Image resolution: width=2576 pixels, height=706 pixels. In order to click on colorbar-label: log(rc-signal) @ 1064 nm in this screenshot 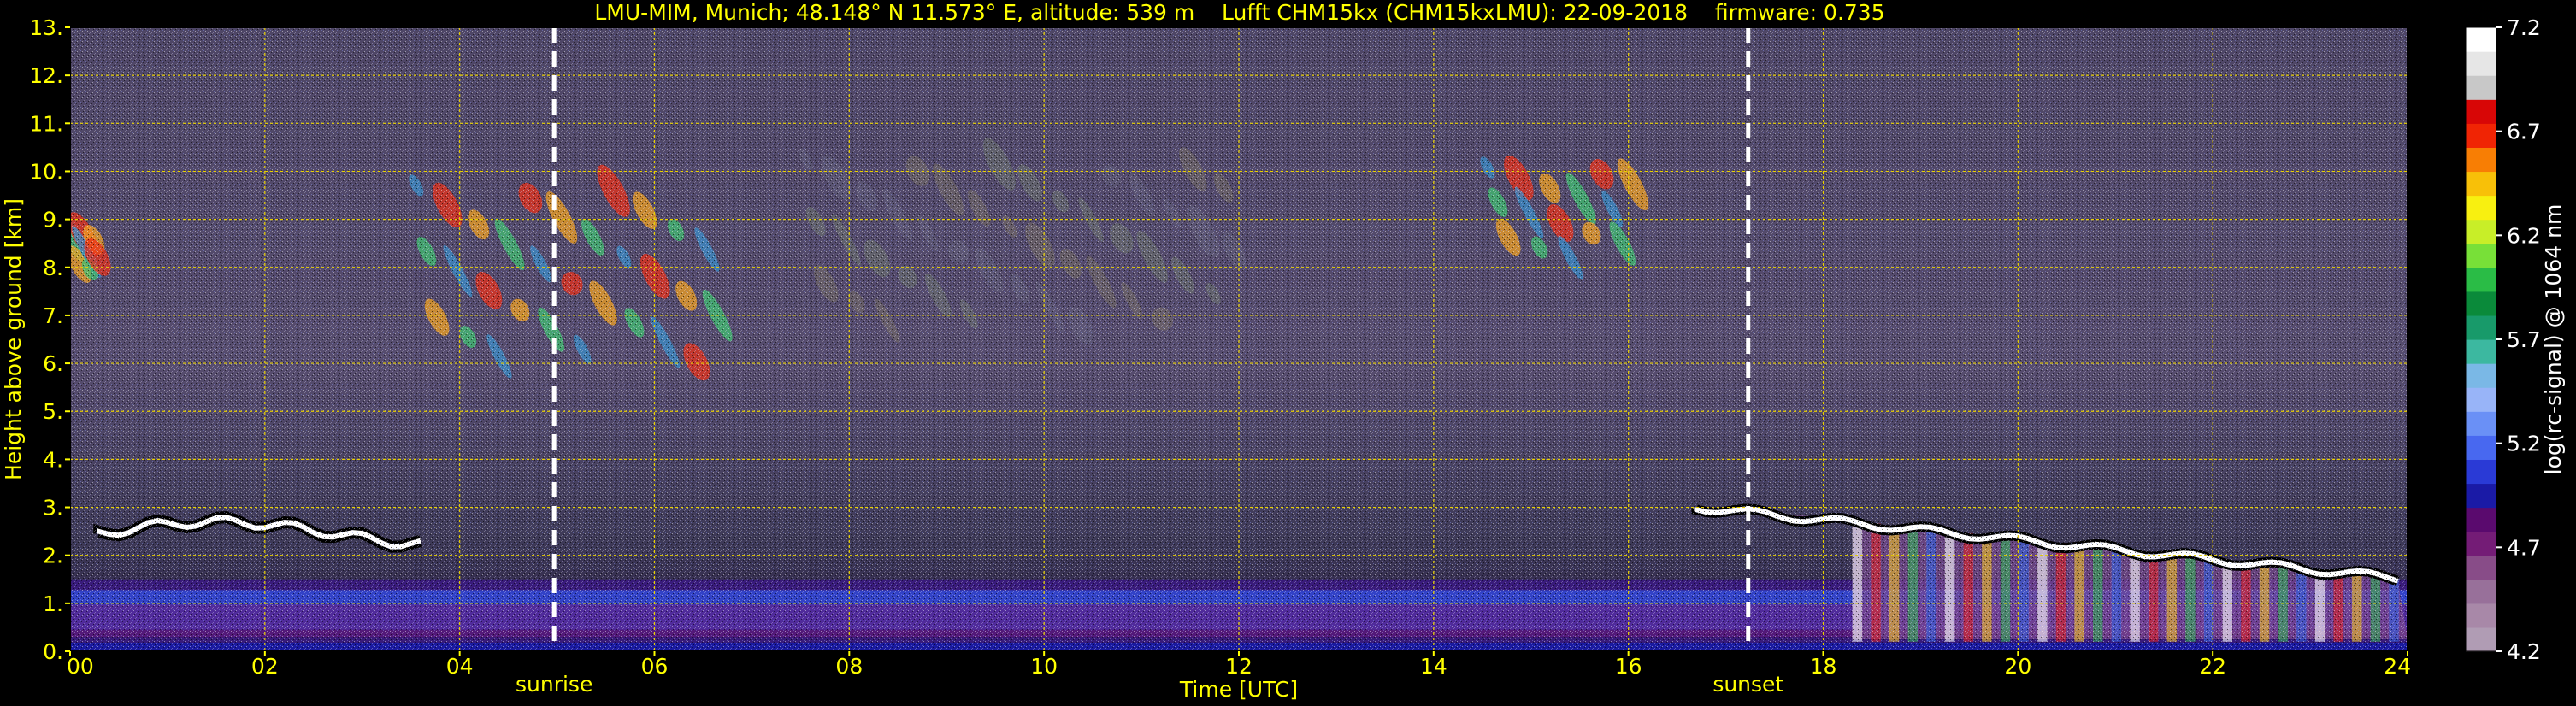, I will do `click(2553, 339)`.